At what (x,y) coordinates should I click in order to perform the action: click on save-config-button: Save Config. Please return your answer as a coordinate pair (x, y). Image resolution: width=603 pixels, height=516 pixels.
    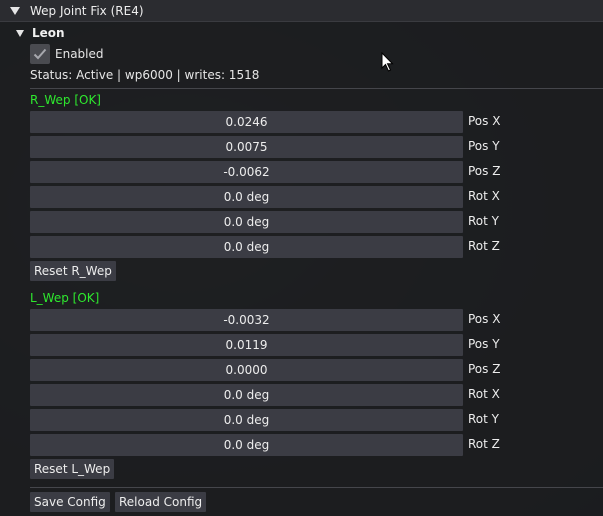
    Looking at the image, I should click on (70, 502).